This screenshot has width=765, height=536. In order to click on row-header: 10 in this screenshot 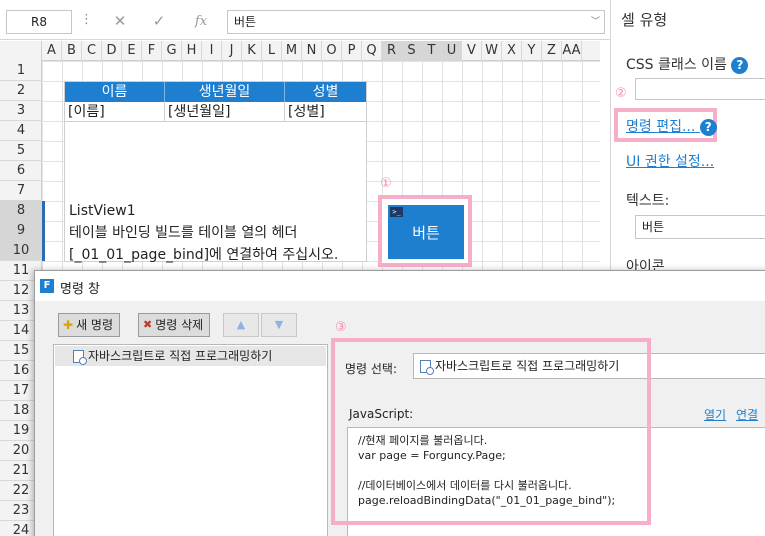, I will do `click(21, 251)`.